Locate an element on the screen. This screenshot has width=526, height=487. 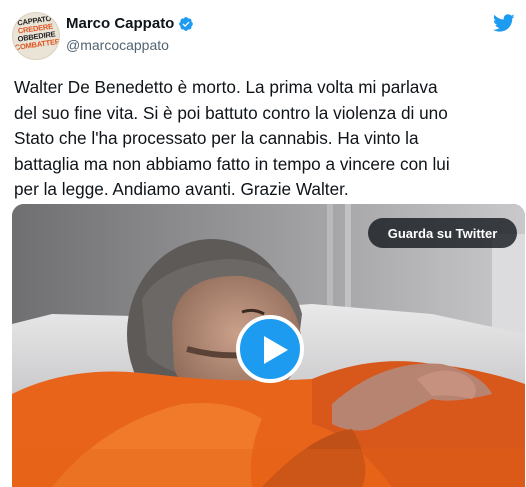
play-icon is located at coordinates (276, 350).